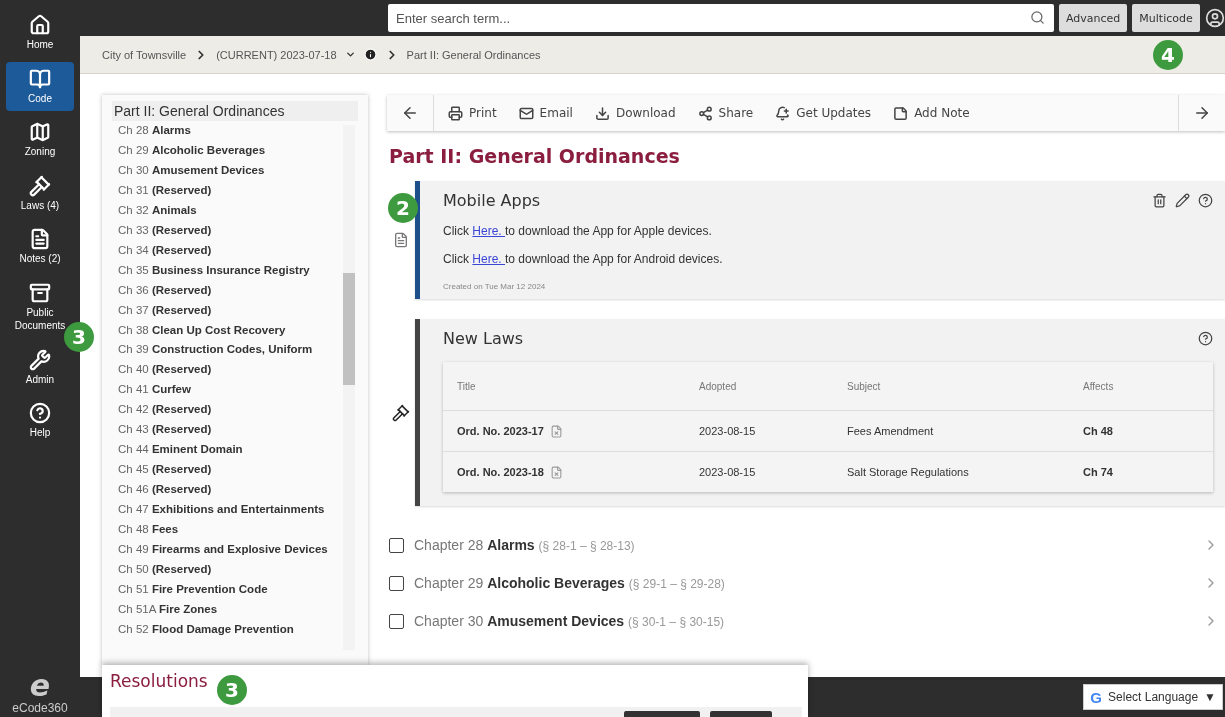 This screenshot has width=1225, height=717. What do you see at coordinates (1166, 18) in the screenshot?
I see `top-button: Multicode` at bounding box center [1166, 18].